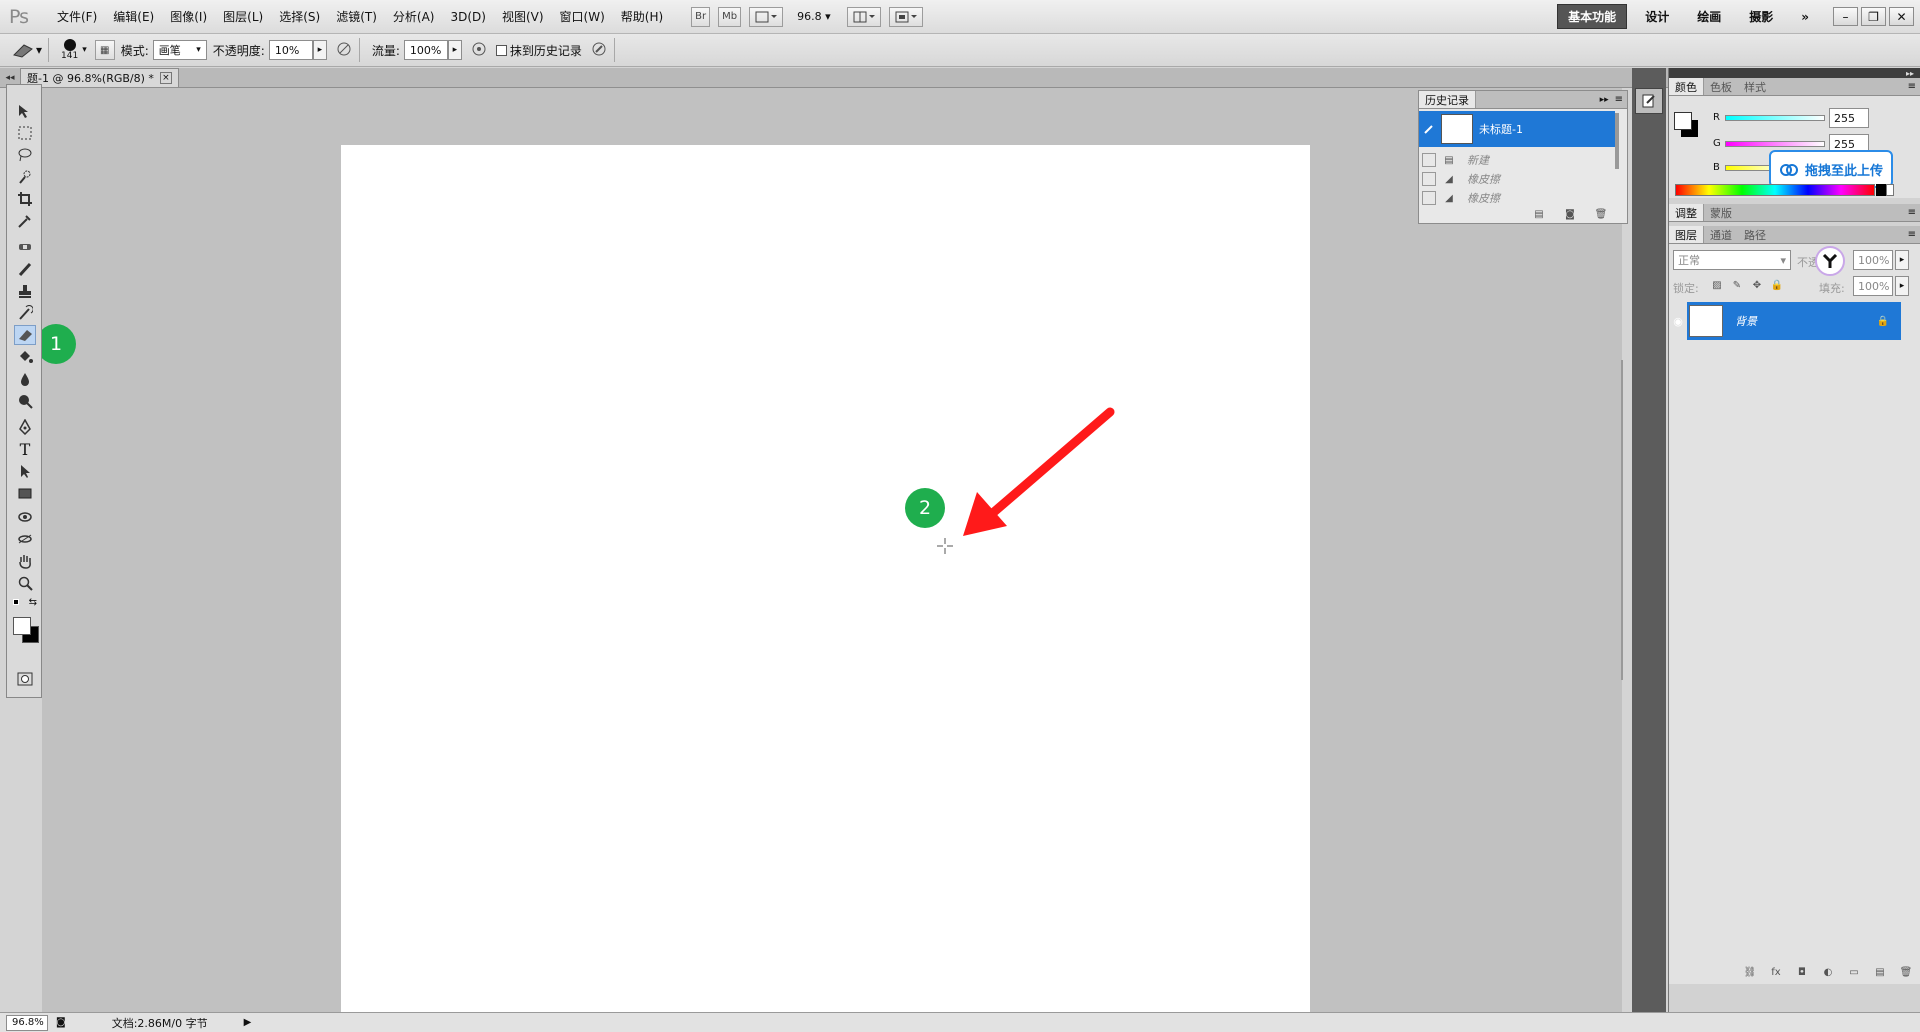 Image resolution: width=1920 pixels, height=1032 pixels. What do you see at coordinates (25, 679) in the screenshot?
I see `quick-mask-button` at bounding box center [25, 679].